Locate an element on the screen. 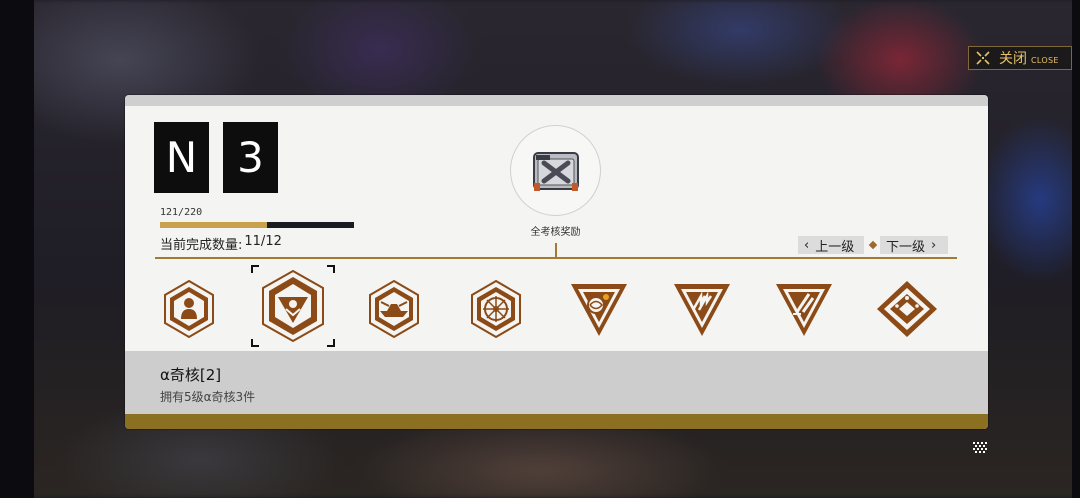 The image size is (1080, 498). completion-count: 当前完成数量: 11/12 is located at coordinates (221, 243).